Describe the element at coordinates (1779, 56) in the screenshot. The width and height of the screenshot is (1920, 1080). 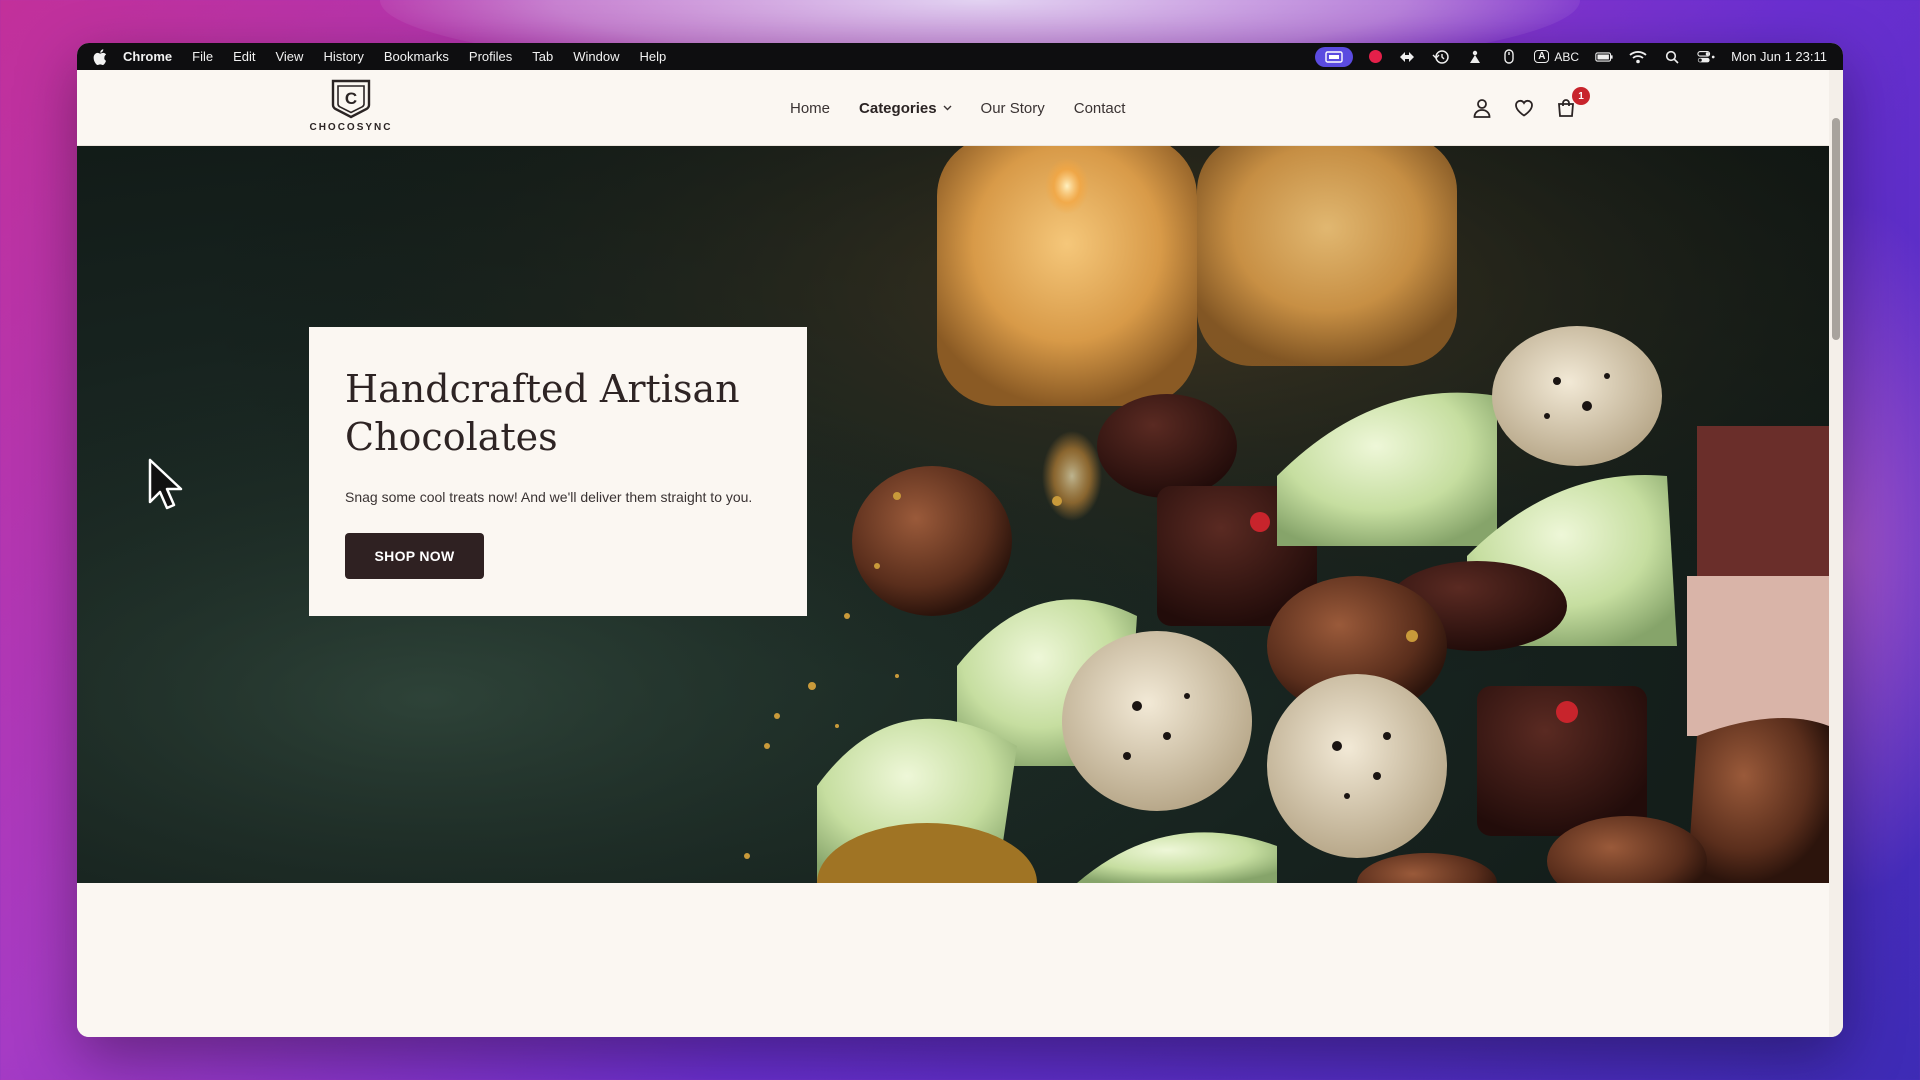
I see `menubar-clock: Mon Jun 1 23:11` at that location.